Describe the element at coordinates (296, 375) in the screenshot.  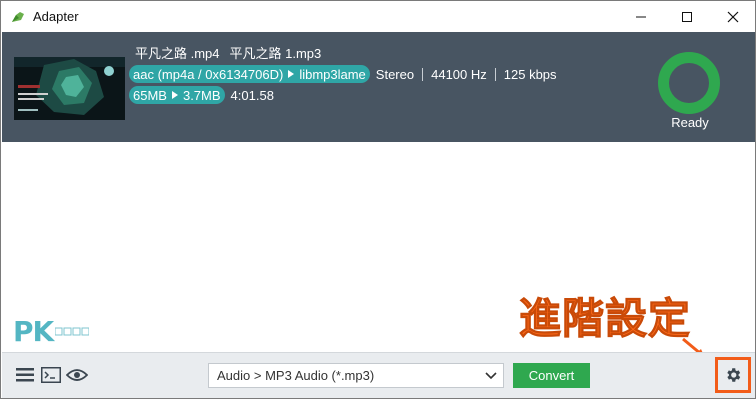
I see `preset-value: Audio > MP3 Audio (*.mp3)` at that location.